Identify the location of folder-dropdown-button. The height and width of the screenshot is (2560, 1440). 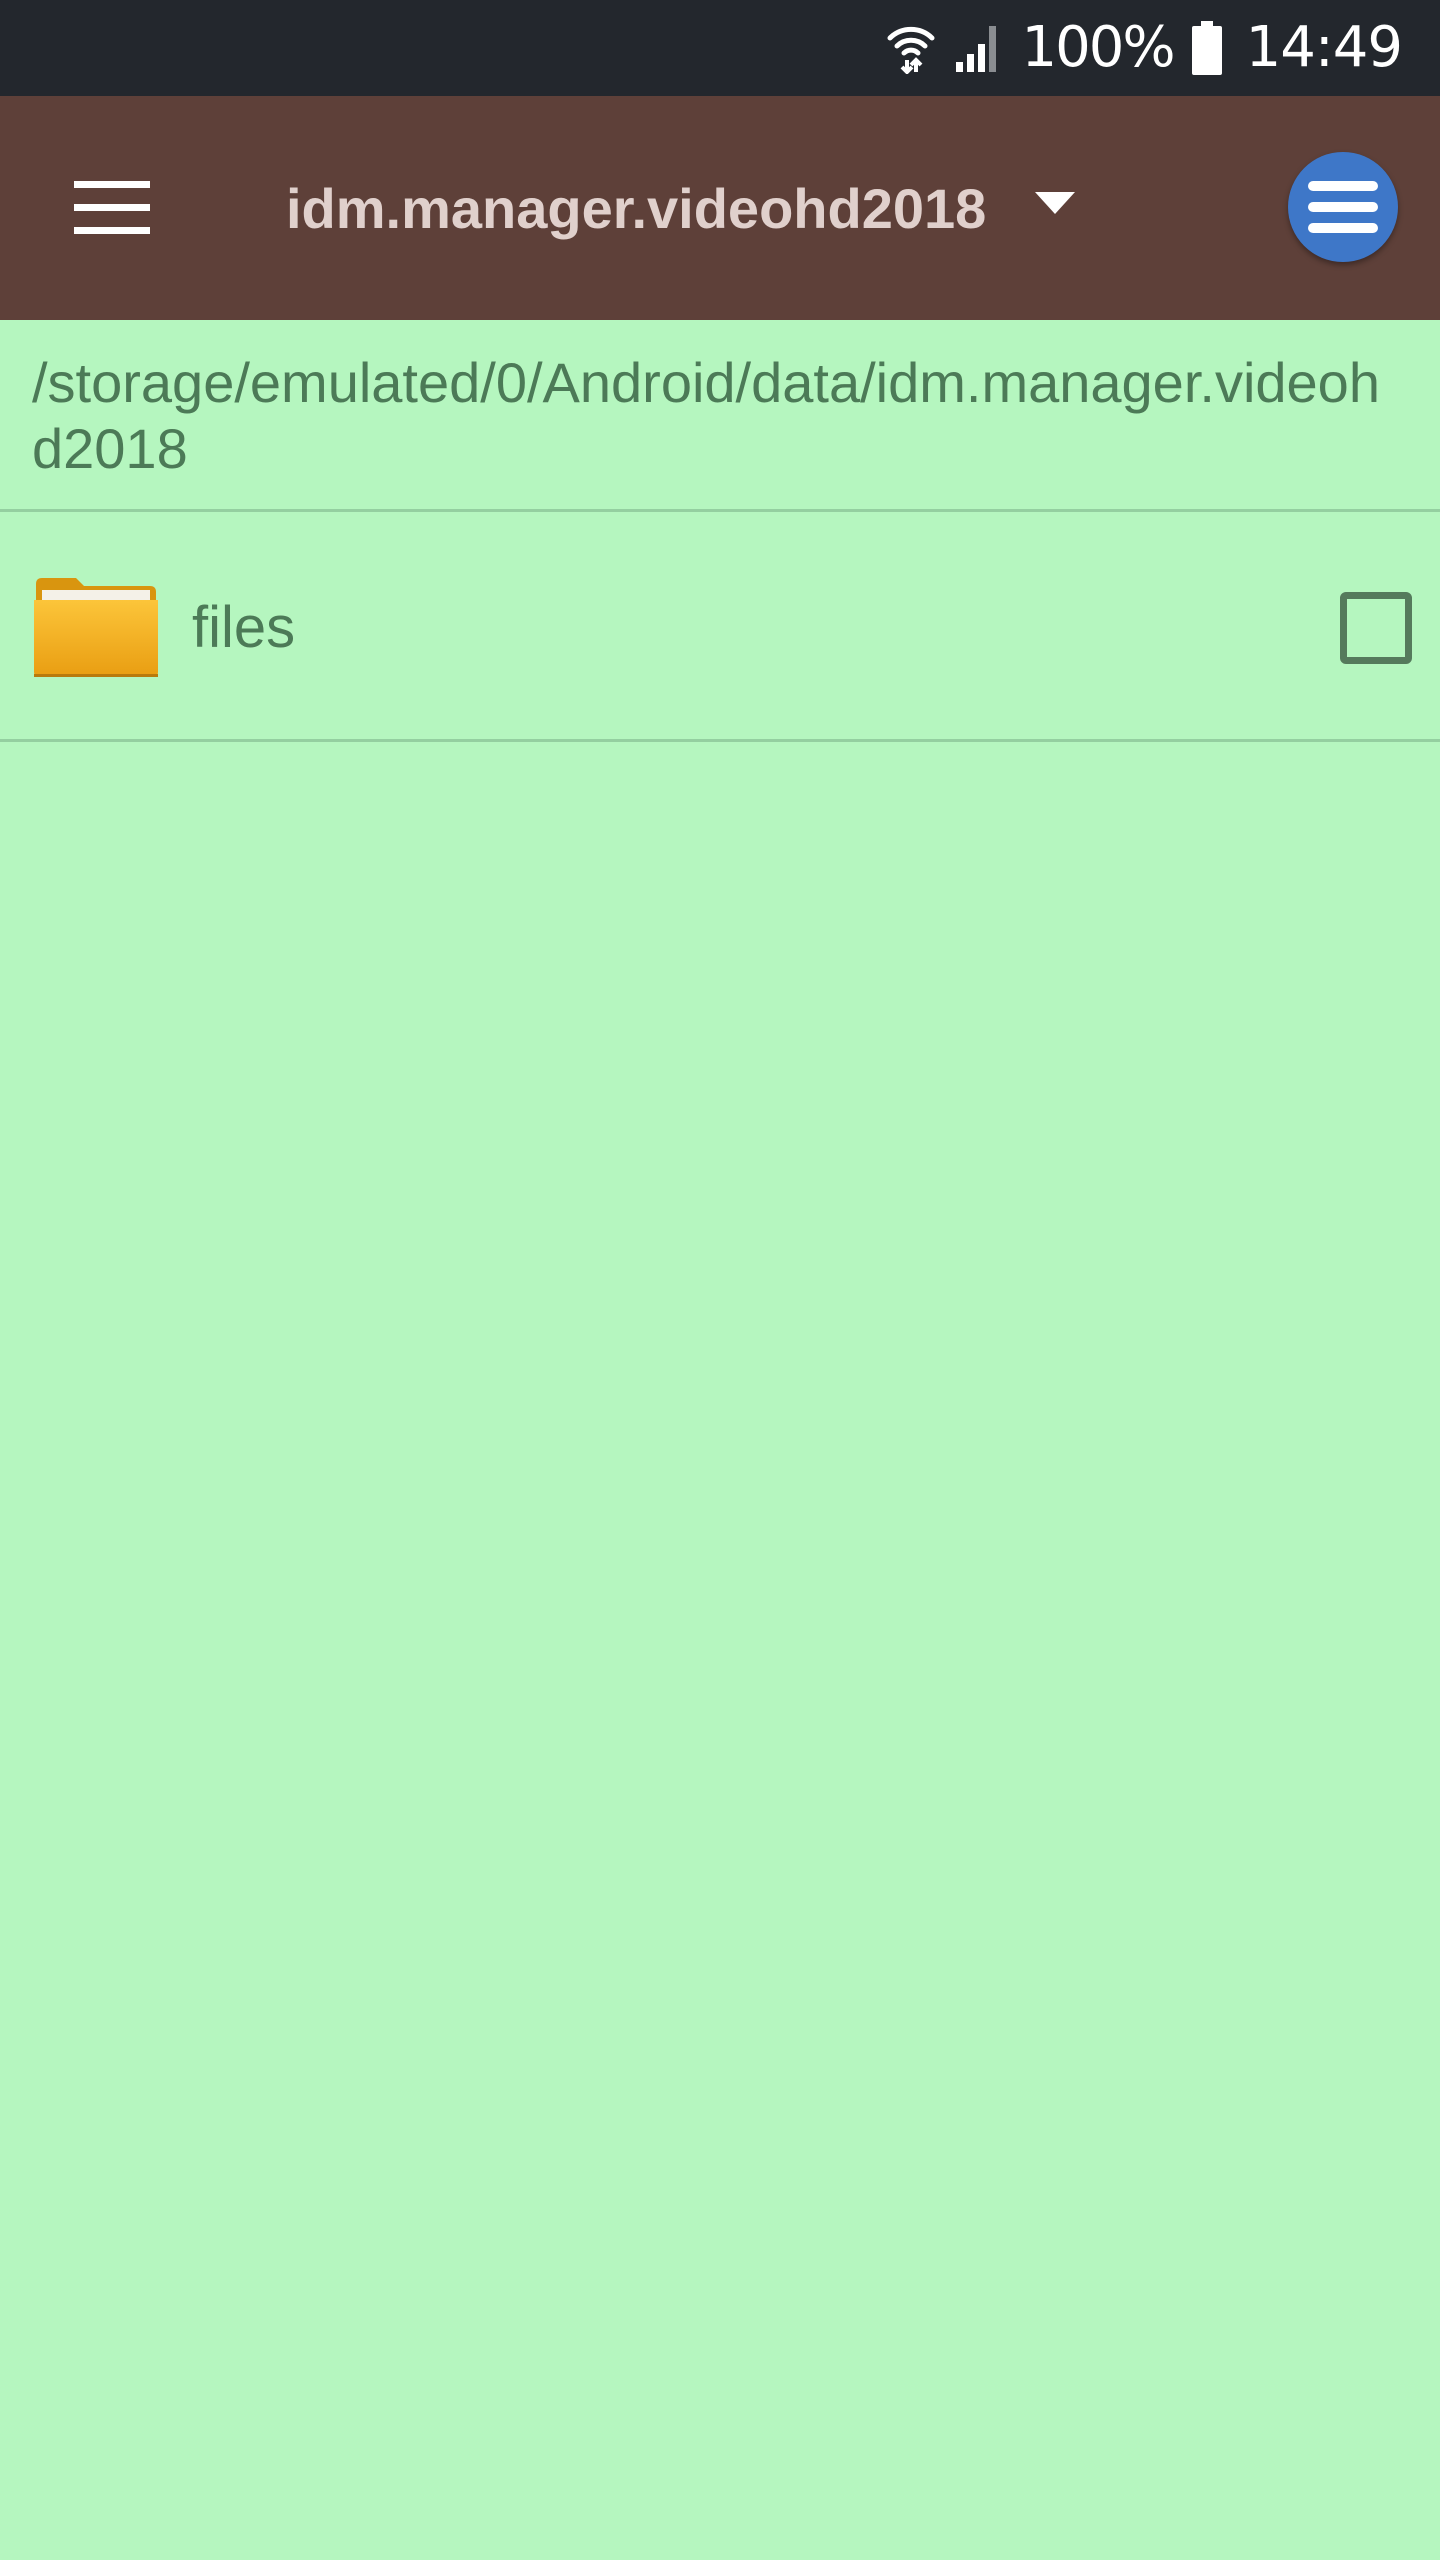
(1055, 203).